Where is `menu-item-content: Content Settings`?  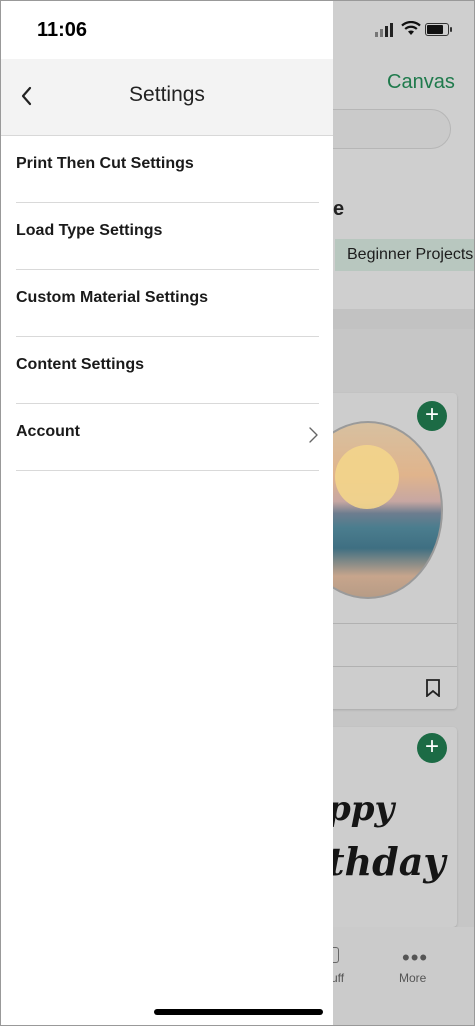 menu-item-content: Content Settings is located at coordinates (167, 370).